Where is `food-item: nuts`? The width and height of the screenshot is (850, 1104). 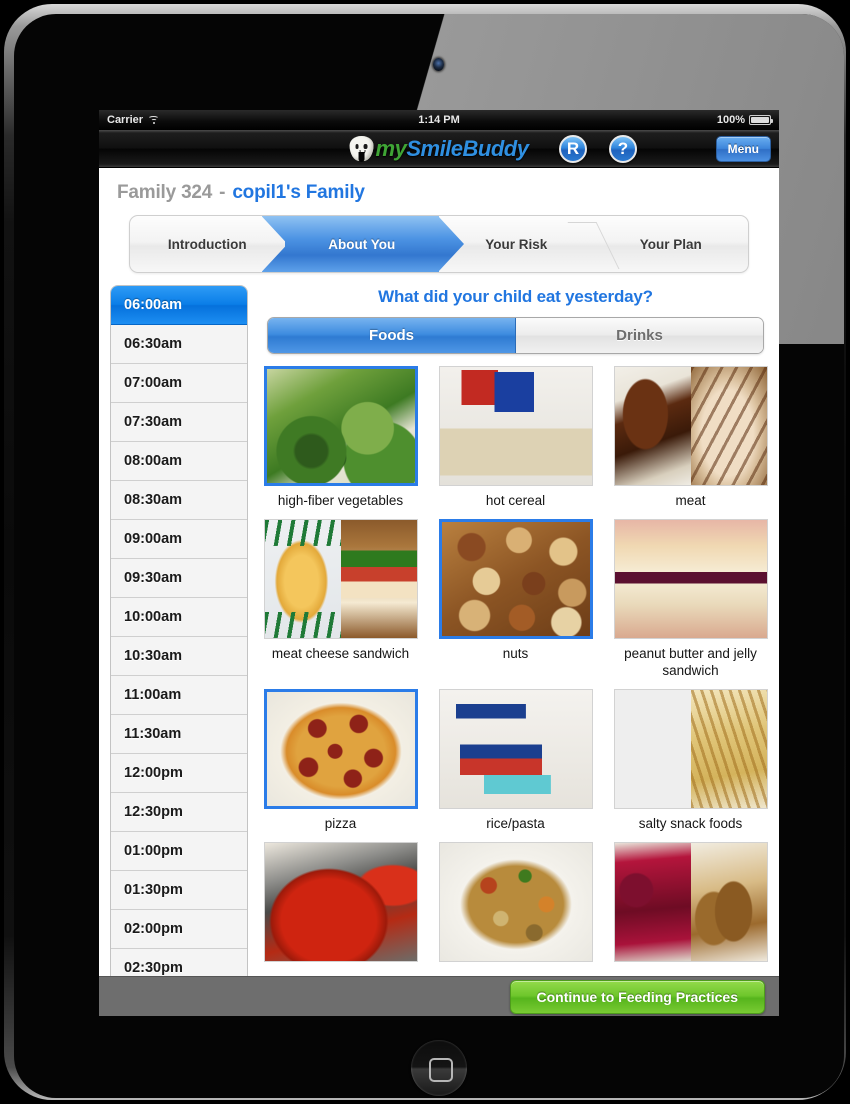 food-item: nuts is located at coordinates (515, 603).